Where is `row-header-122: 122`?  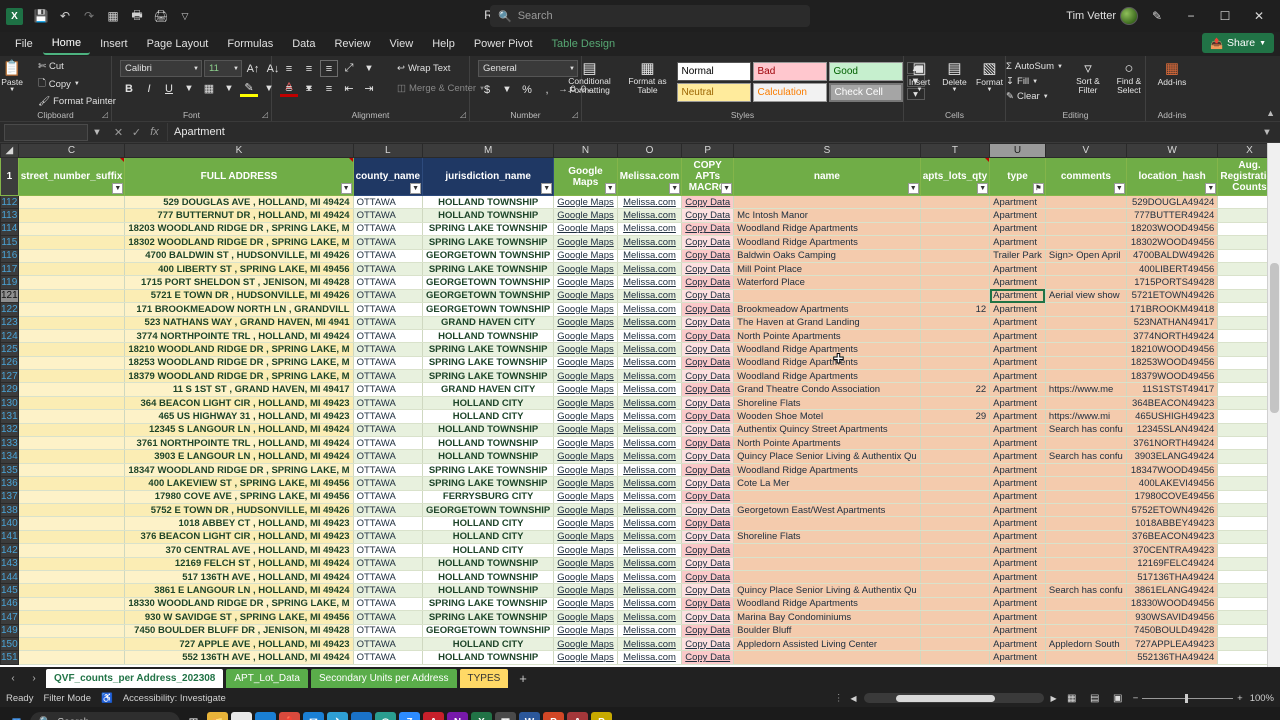 row-header-122: 122 is located at coordinates (9, 309).